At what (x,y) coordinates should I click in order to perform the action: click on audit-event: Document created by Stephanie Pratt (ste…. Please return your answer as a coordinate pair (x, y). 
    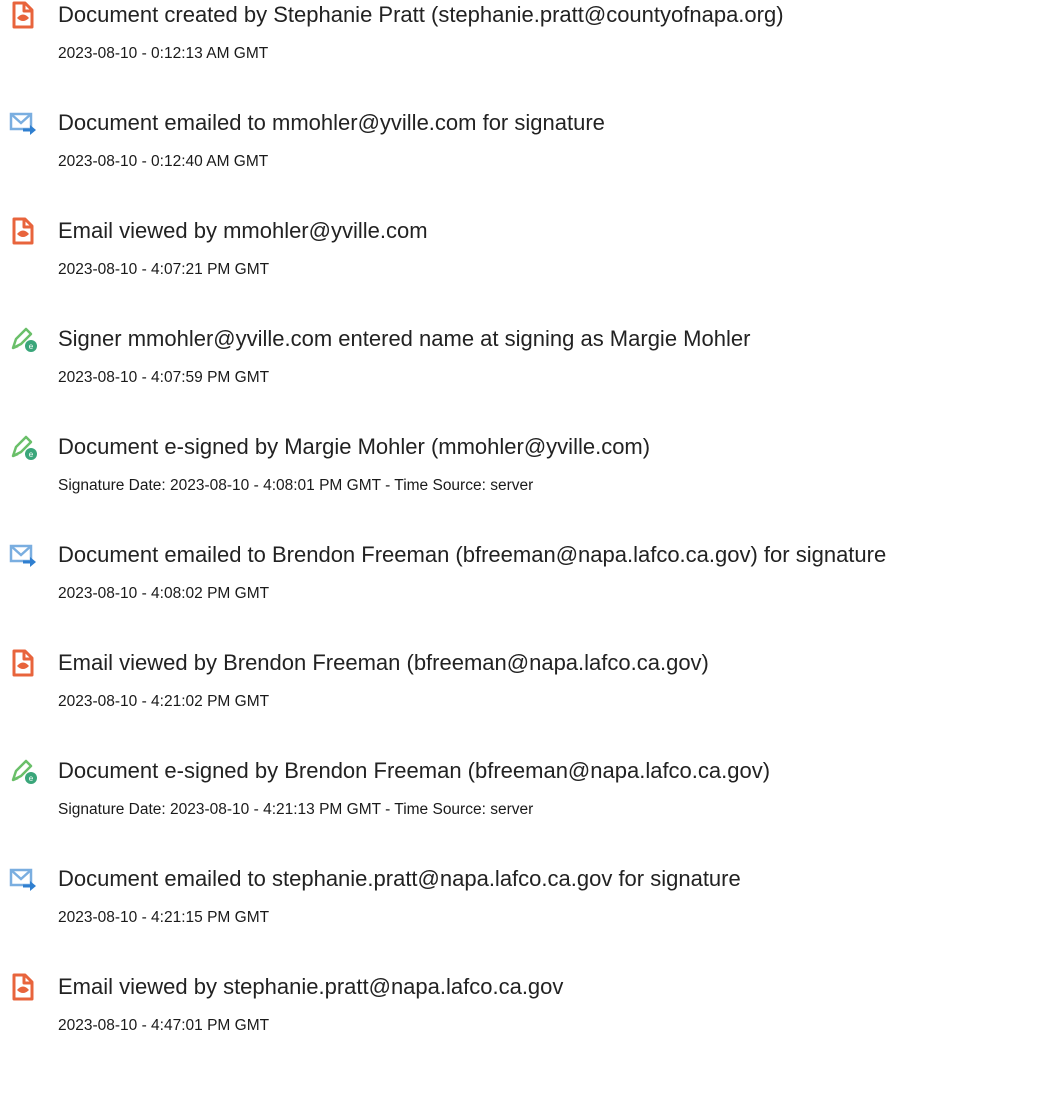
    Looking at the image, I should click on (529, 45).